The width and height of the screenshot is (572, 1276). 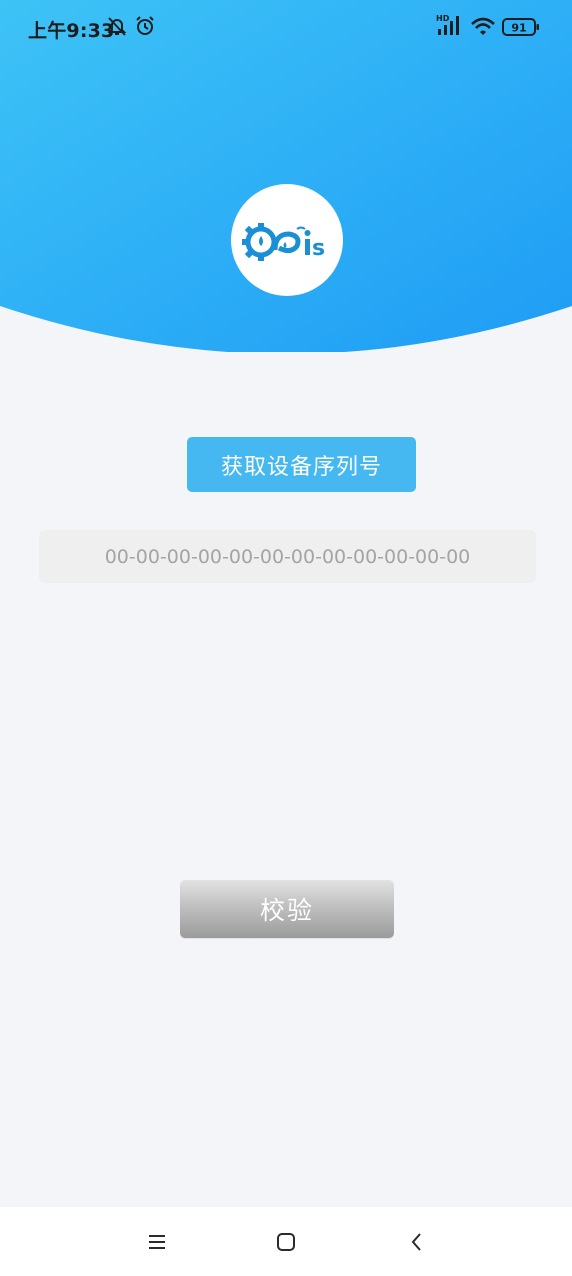 What do you see at coordinates (318, 248) in the screenshot?
I see `svg-text: s` at bounding box center [318, 248].